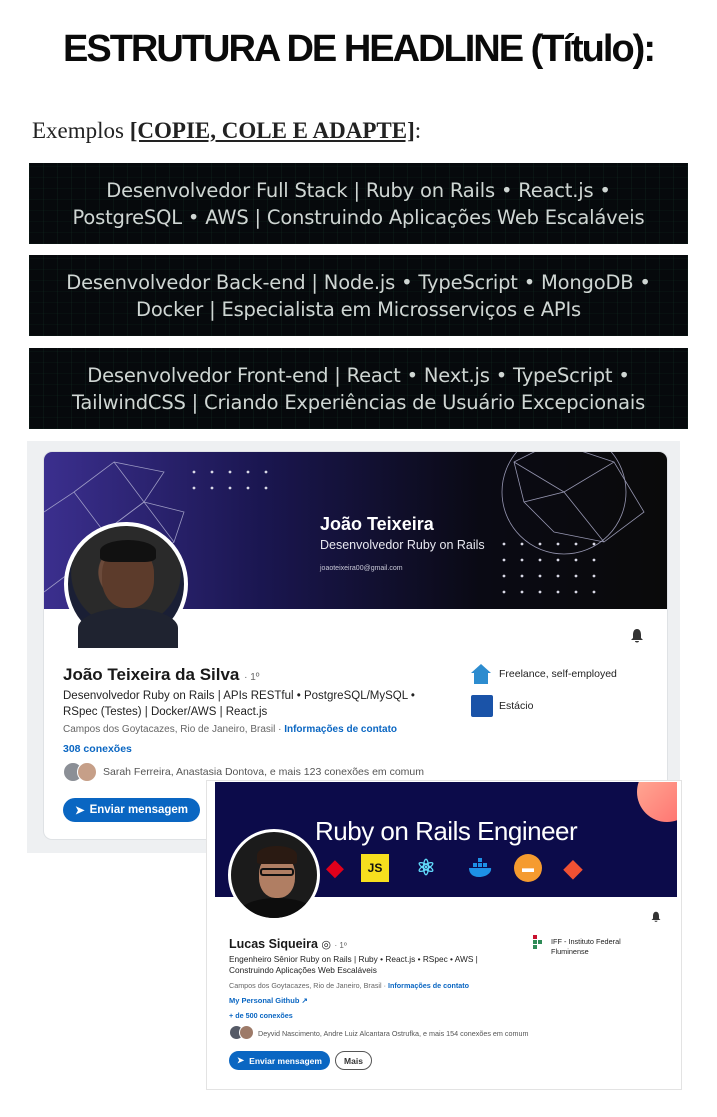 The image size is (717, 1117). I want to click on connections-link: 308 conexões, so click(97, 749).